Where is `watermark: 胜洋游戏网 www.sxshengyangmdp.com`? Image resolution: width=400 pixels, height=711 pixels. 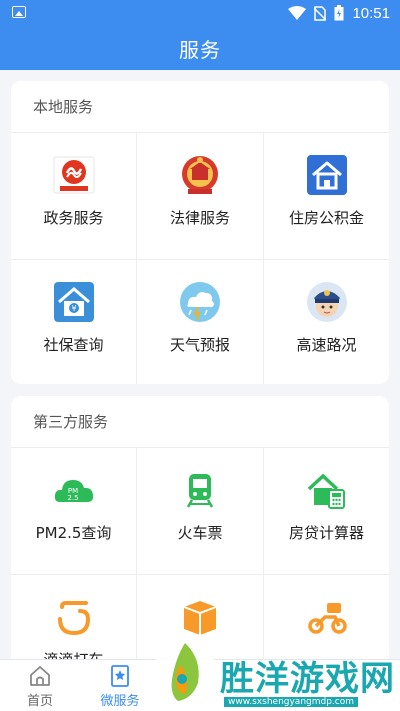 watermark: 胜洋游戏网 www.sxshengyangmdp.com is located at coordinates (275, 672).